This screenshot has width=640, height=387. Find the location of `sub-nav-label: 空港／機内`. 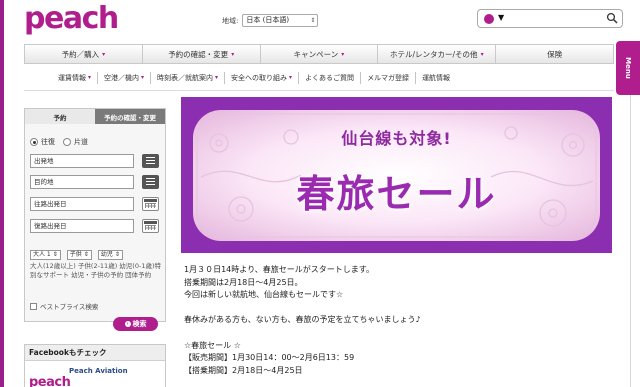

sub-nav-label: 空港／機内 is located at coordinates (122, 78).